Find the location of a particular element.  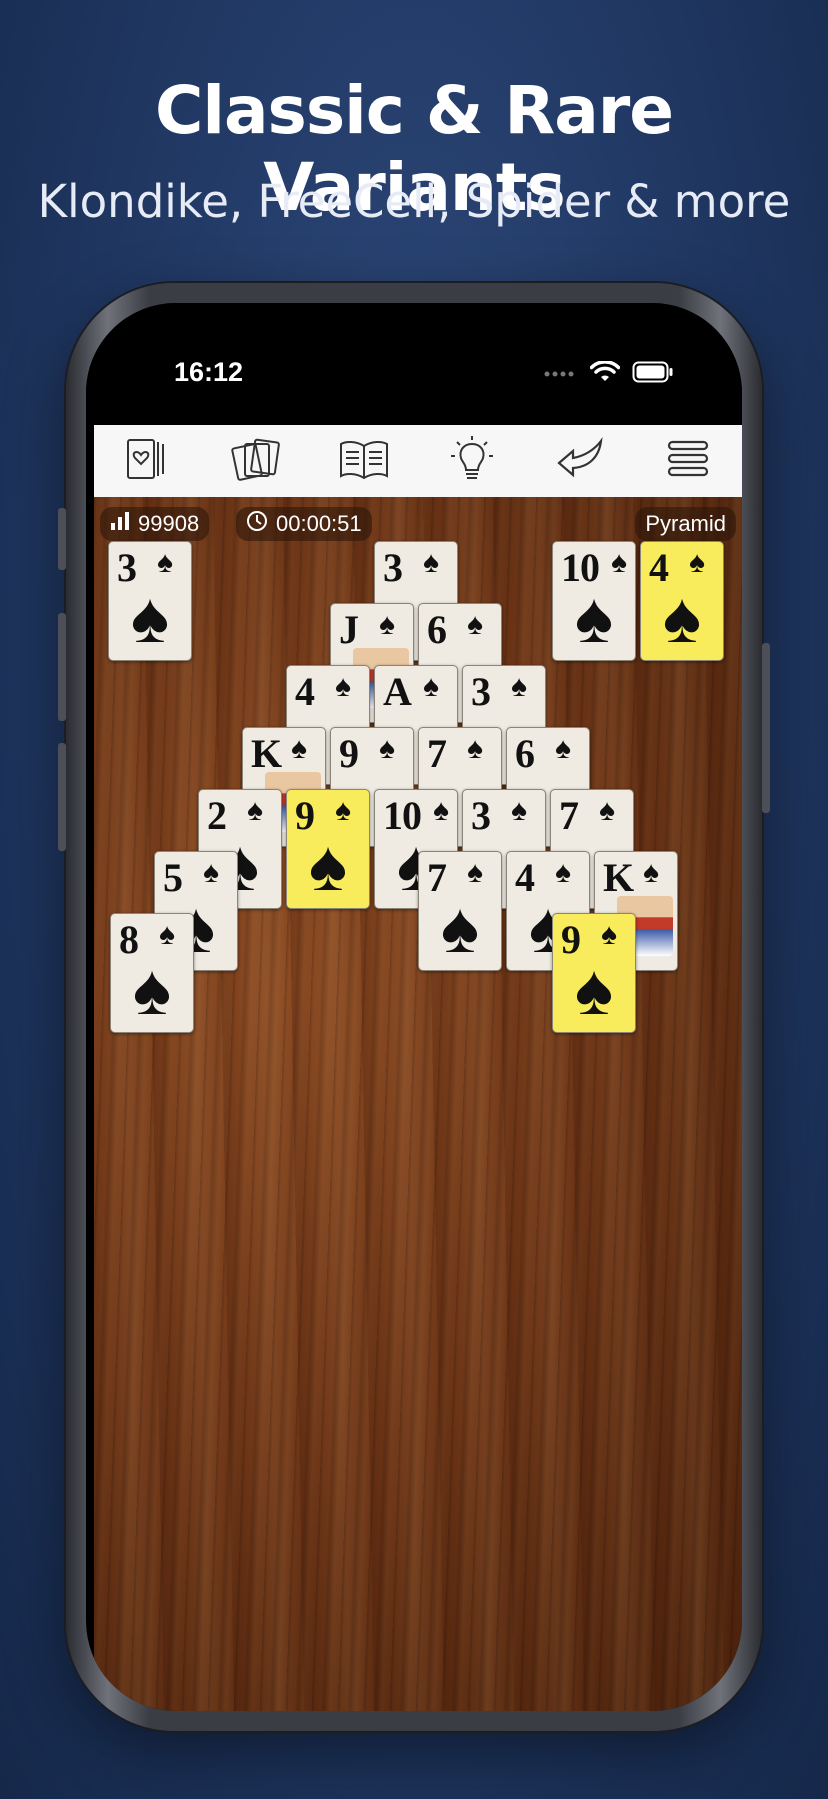

status-time: 16:12 is located at coordinates (209, 372).